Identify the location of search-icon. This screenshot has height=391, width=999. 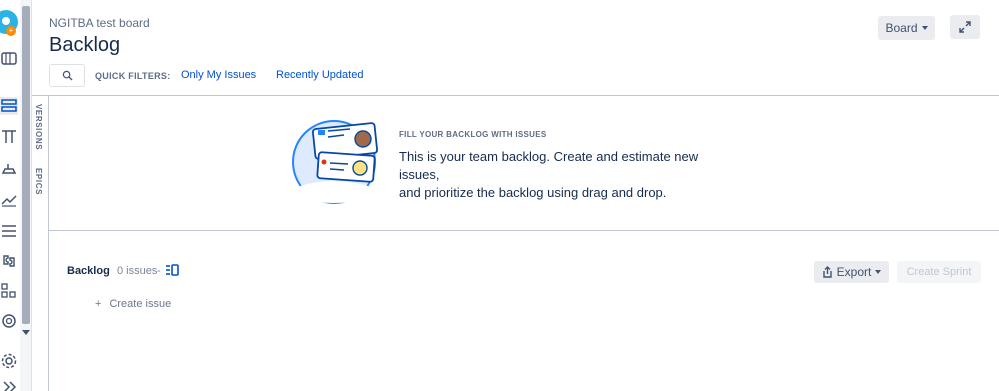
(67, 75).